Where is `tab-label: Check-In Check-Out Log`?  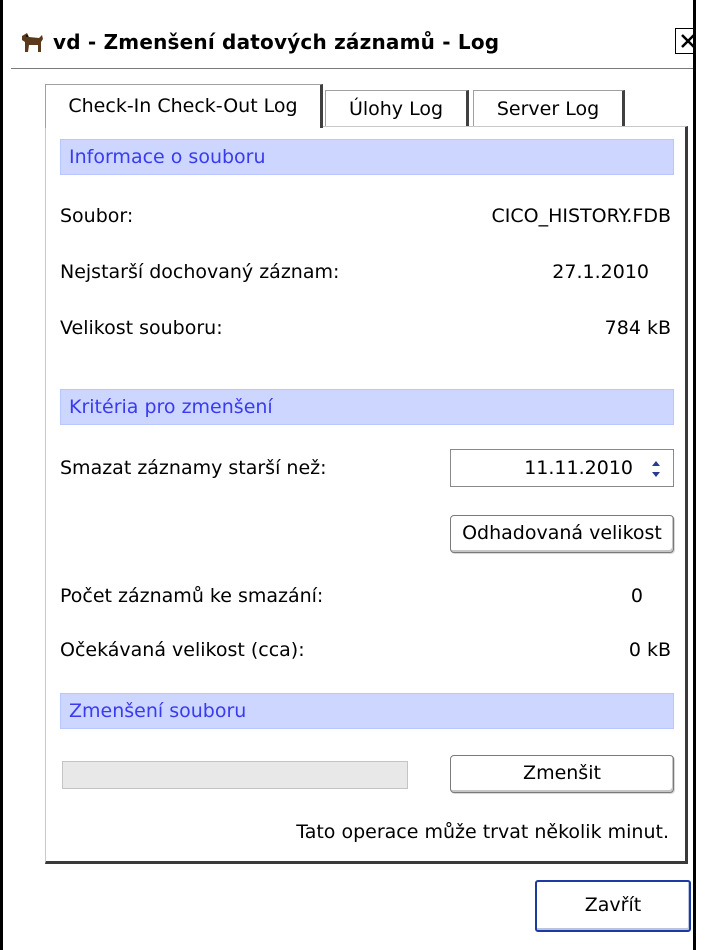 tab-label: Check-In Check-Out Log is located at coordinates (183, 106).